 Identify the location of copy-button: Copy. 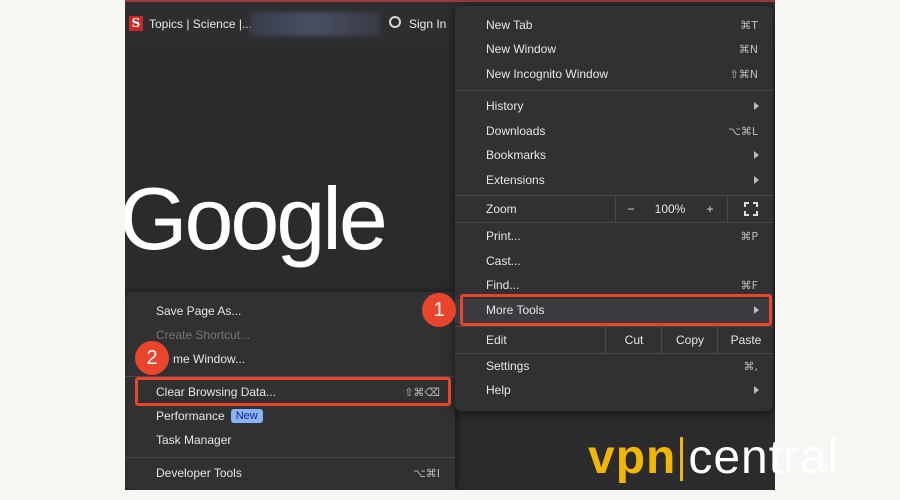
(689, 340).